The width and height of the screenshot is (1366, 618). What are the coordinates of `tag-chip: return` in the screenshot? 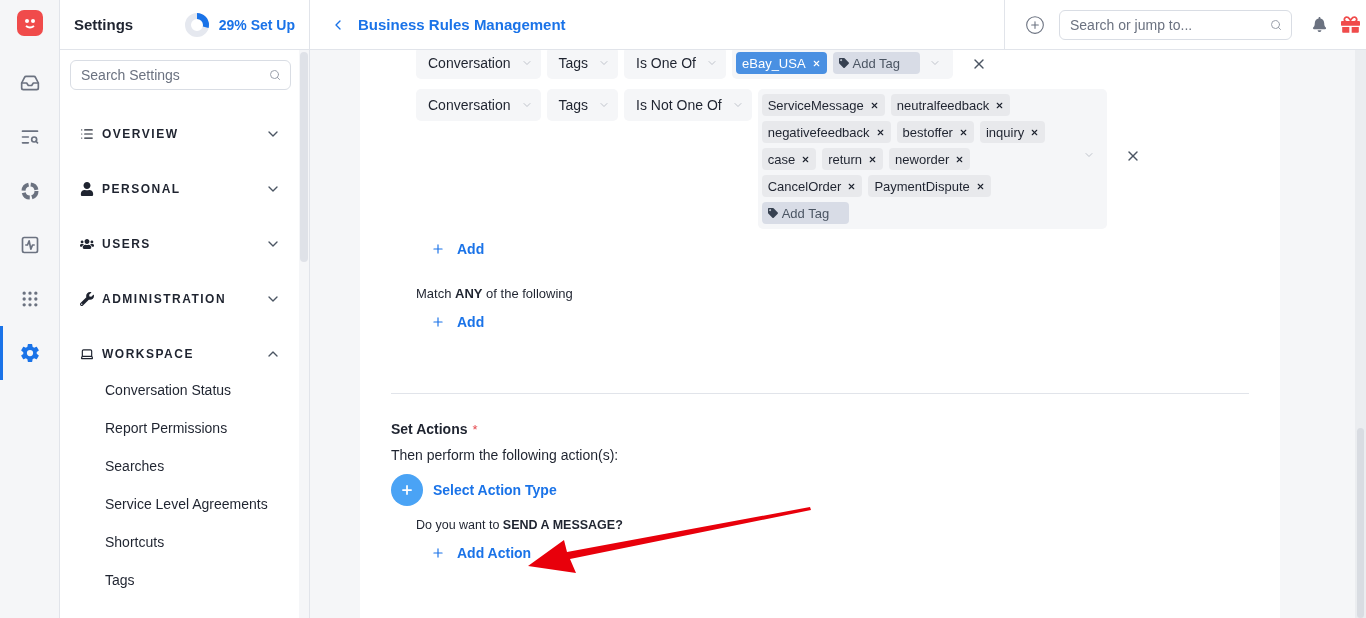 It's located at (853, 159).